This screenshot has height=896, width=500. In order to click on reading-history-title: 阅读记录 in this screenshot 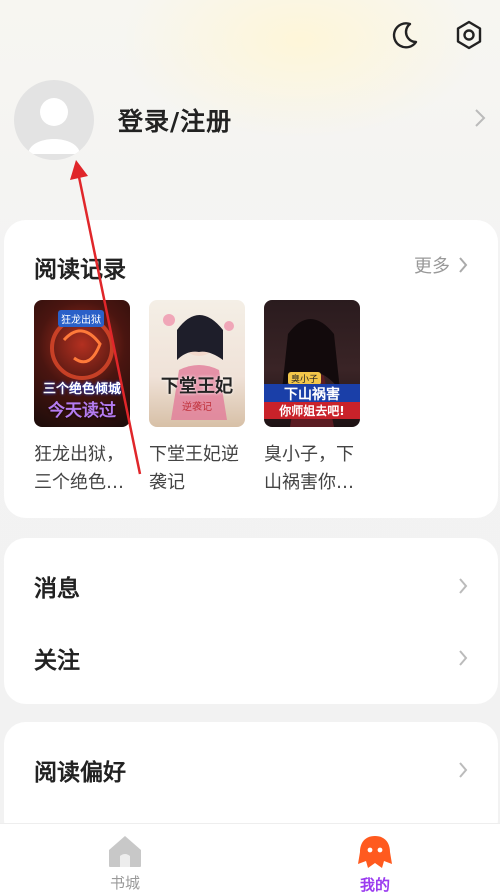, I will do `click(80, 270)`.